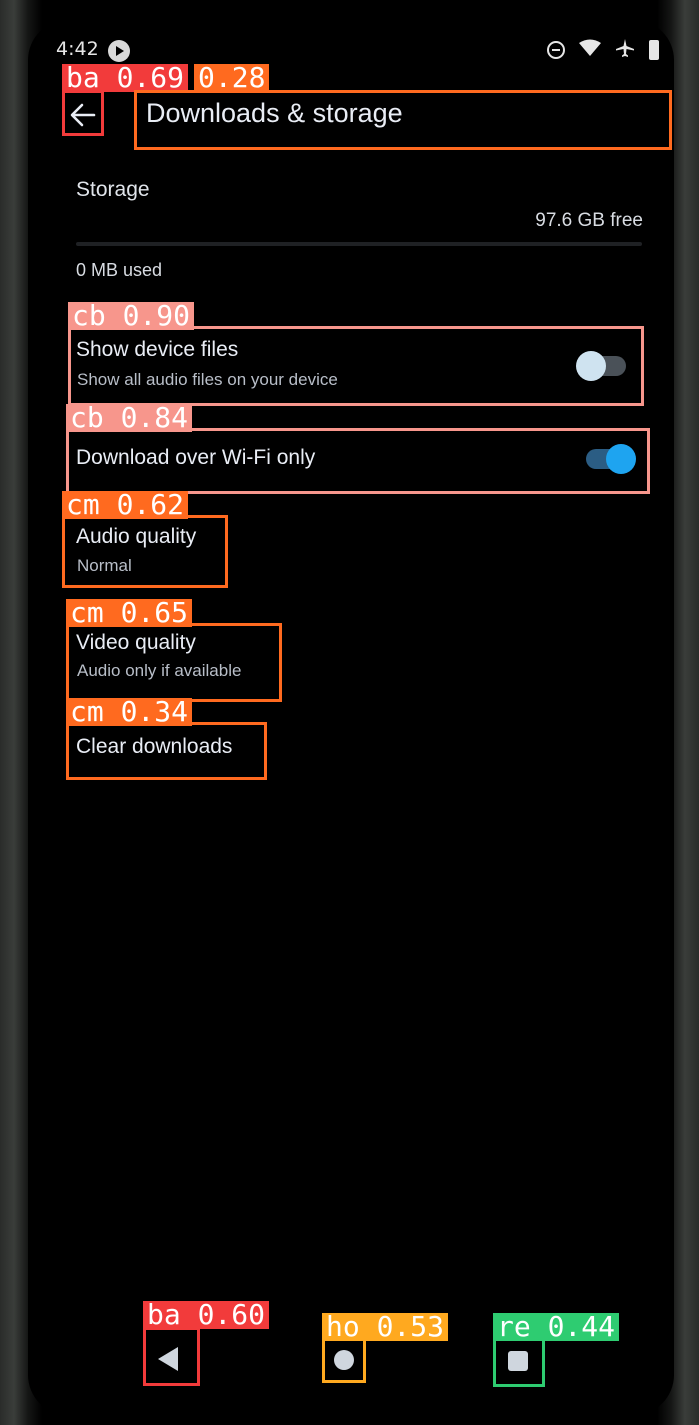  I want to click on detection-label: ho 0.53, so click(385, 1327).